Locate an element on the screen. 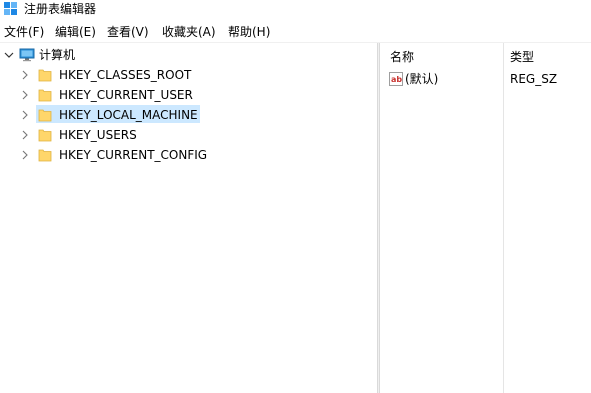  tree-label-hkcc: HKEY_CURRENT_CONFIG is located at coordinates (133, 155).